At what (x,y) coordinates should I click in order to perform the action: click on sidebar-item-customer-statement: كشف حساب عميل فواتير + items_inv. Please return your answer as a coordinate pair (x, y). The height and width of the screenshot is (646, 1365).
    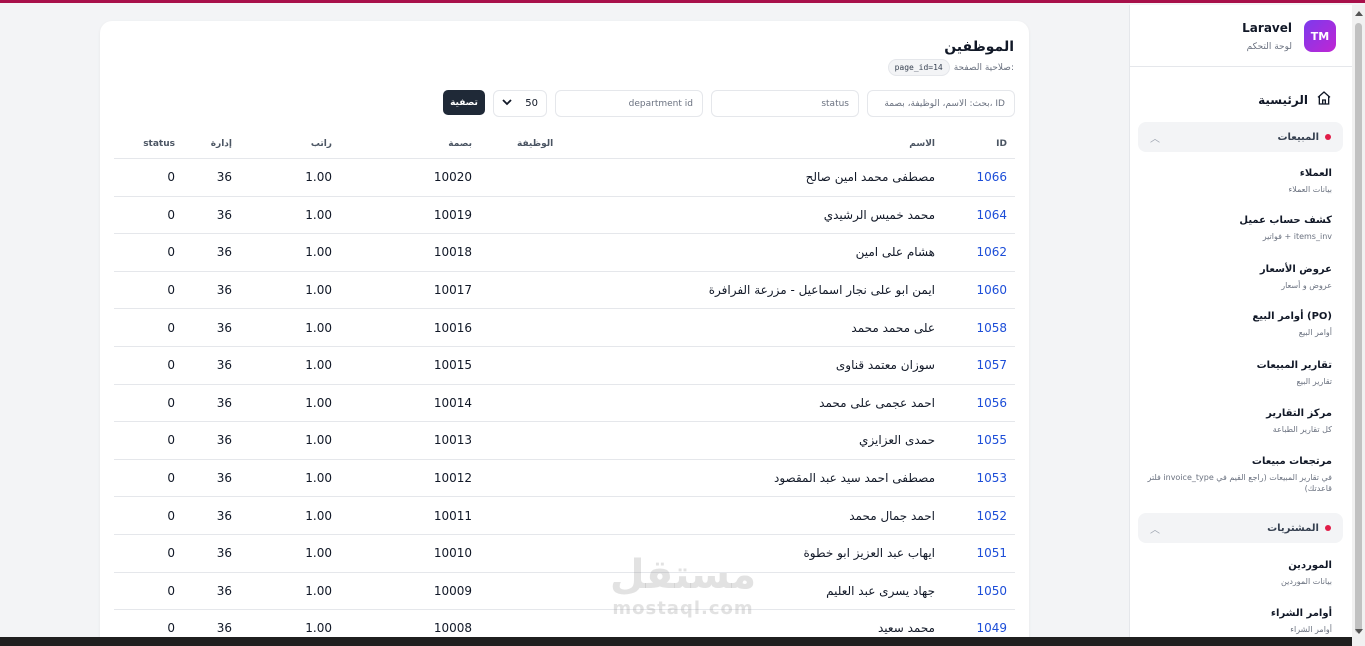
    Looking at the image, I should click on (1237, 228).